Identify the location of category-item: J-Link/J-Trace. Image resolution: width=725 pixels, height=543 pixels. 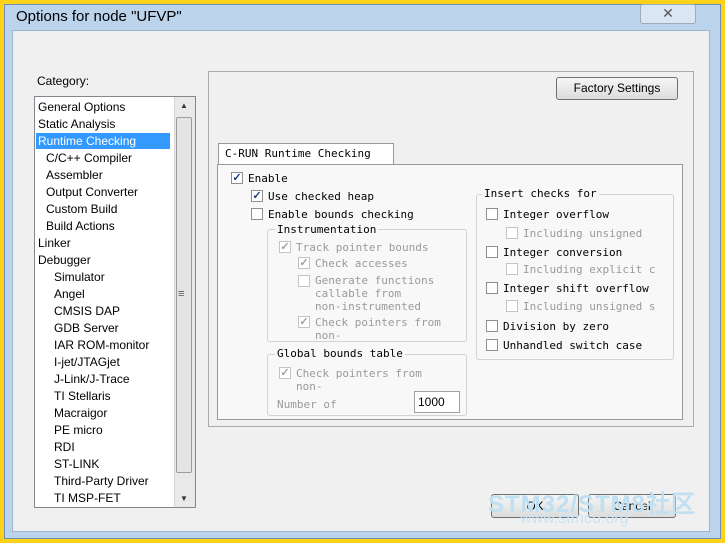
(92, 379).